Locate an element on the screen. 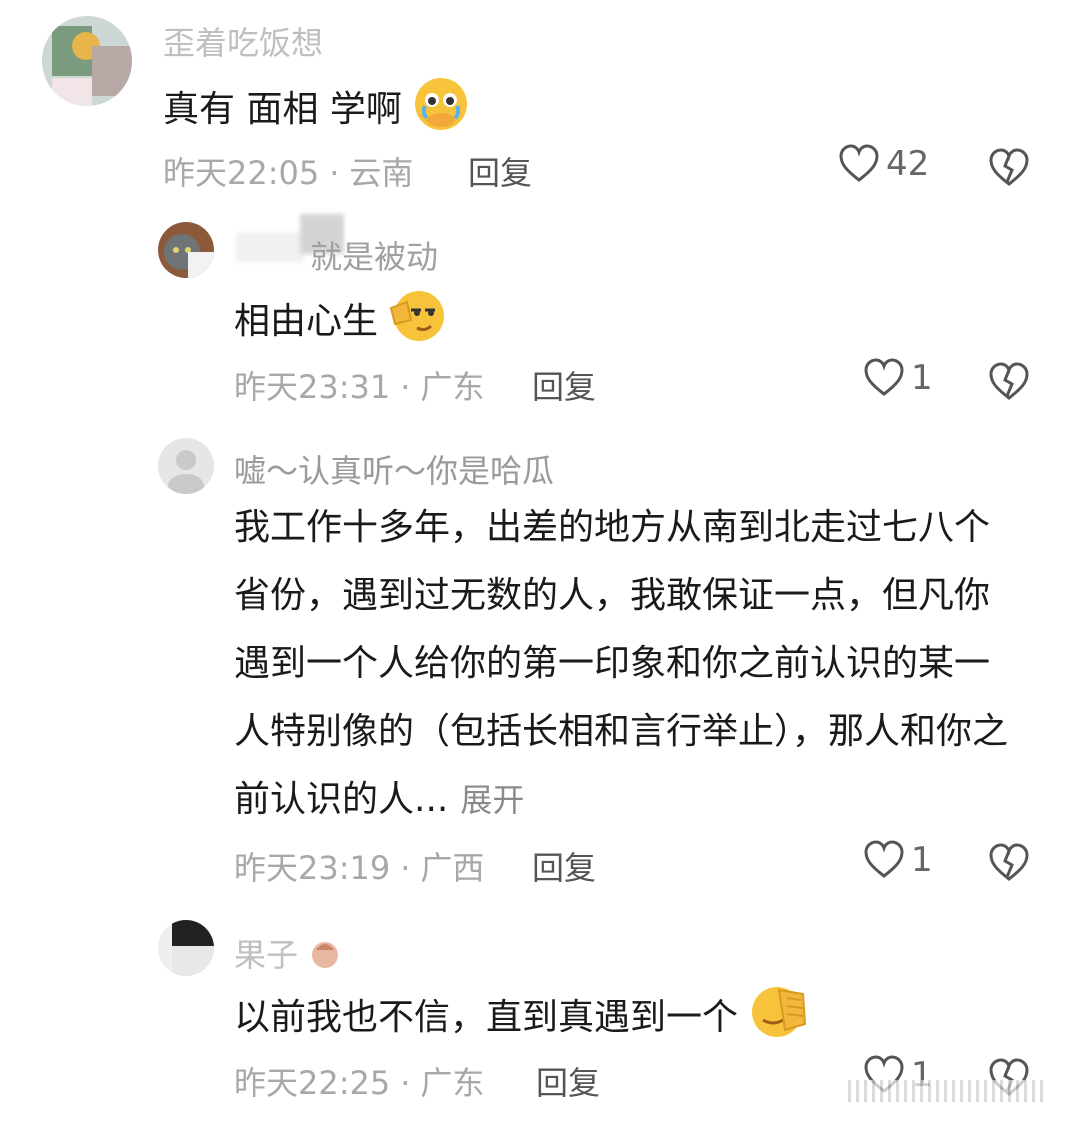 The image size is (1075, 1125). crying-face-emoji is located at coordinates (441, 111).